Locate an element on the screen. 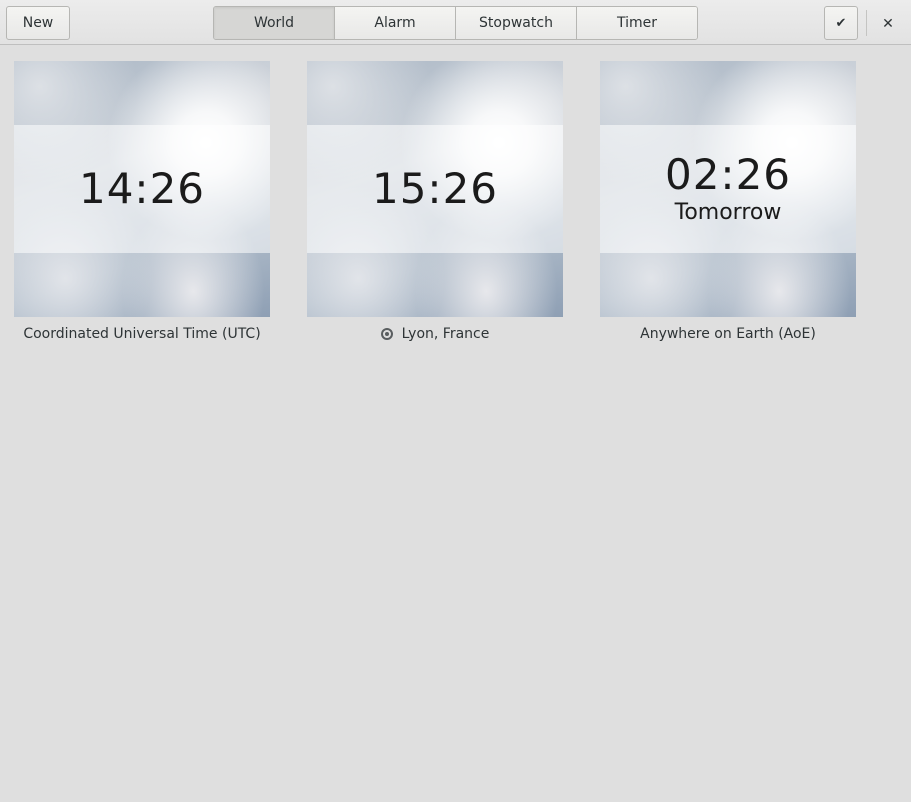 This screenshot has height=802, width=911. tab-world: World is located at coordinates (274, 23).